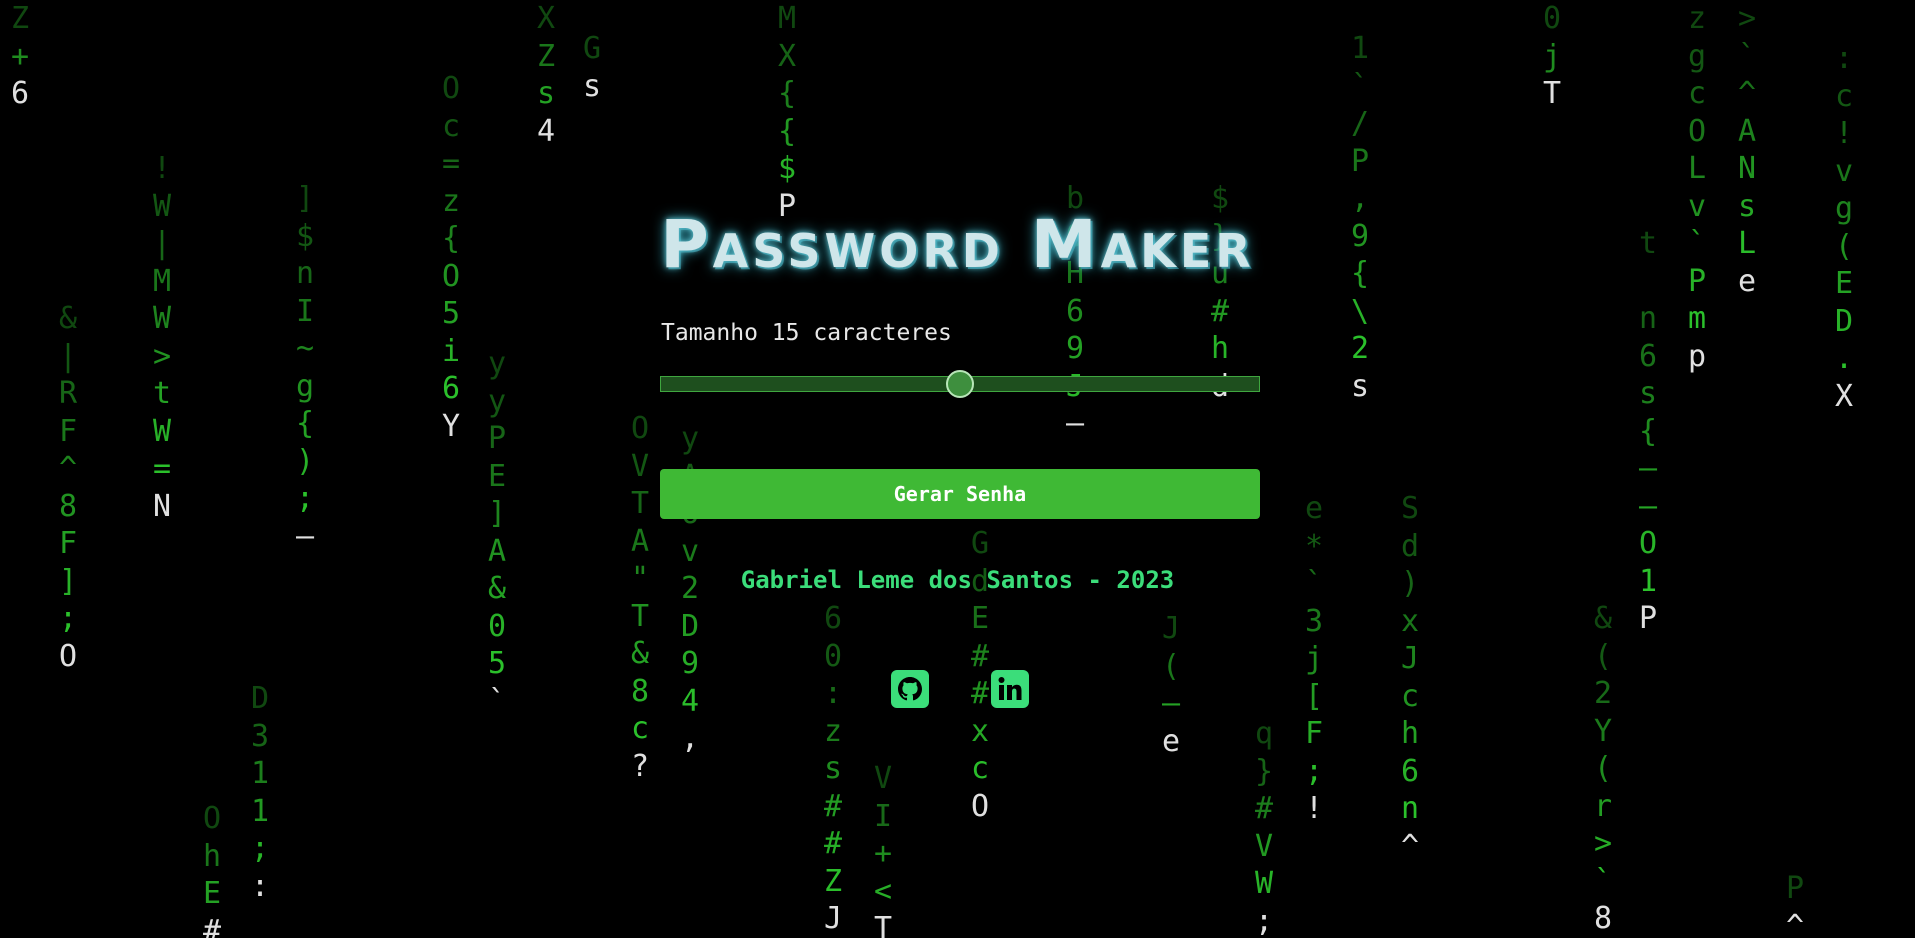  I want to click on rain-glyph: *, so click(1314, 546).